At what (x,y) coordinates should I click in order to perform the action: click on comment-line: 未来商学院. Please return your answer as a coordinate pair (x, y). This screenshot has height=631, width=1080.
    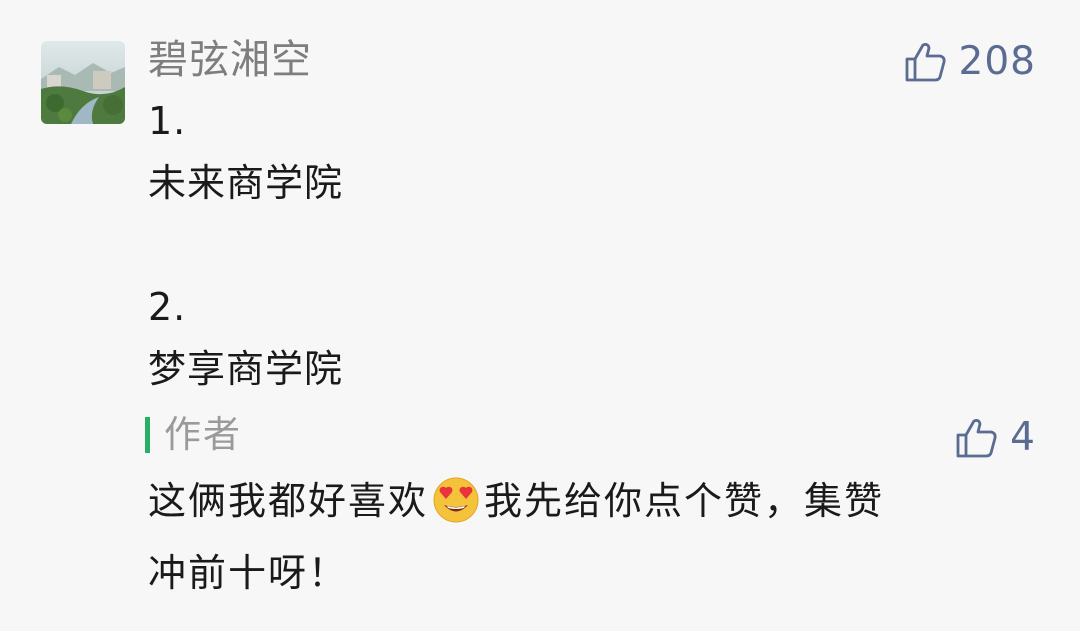
    Looking at the image, I should click on (246, 183).